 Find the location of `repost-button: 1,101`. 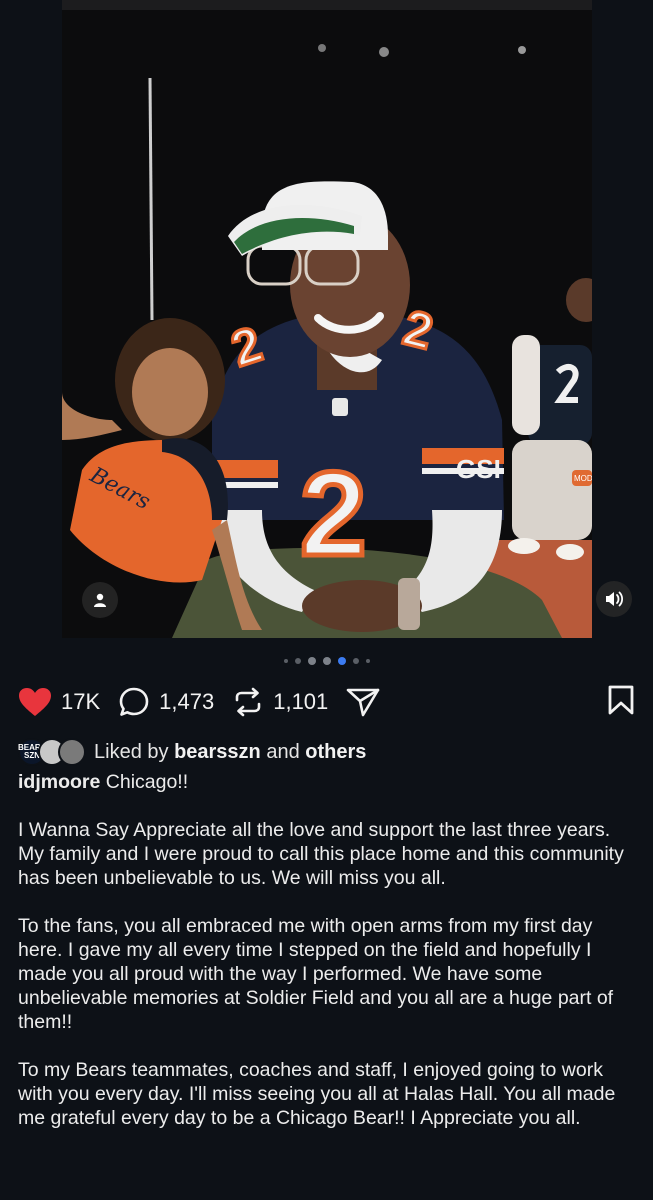

repost-button: 1,101 is located at coordinates (280, 702).